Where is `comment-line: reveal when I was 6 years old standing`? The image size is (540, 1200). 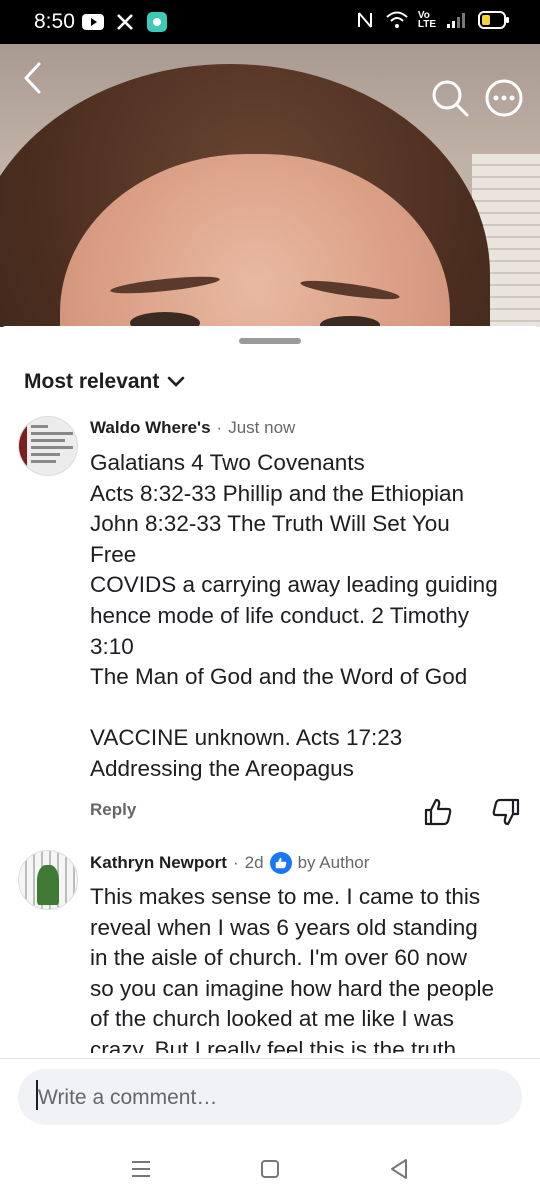
comment-line: reveal when I was 6 years old standing is located at coordinates (284, 927).